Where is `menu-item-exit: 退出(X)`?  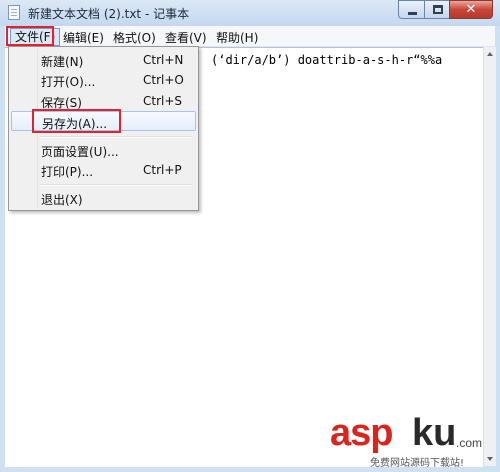
menu-item-exit: 退出(X) is located at coordinates (103, 198).